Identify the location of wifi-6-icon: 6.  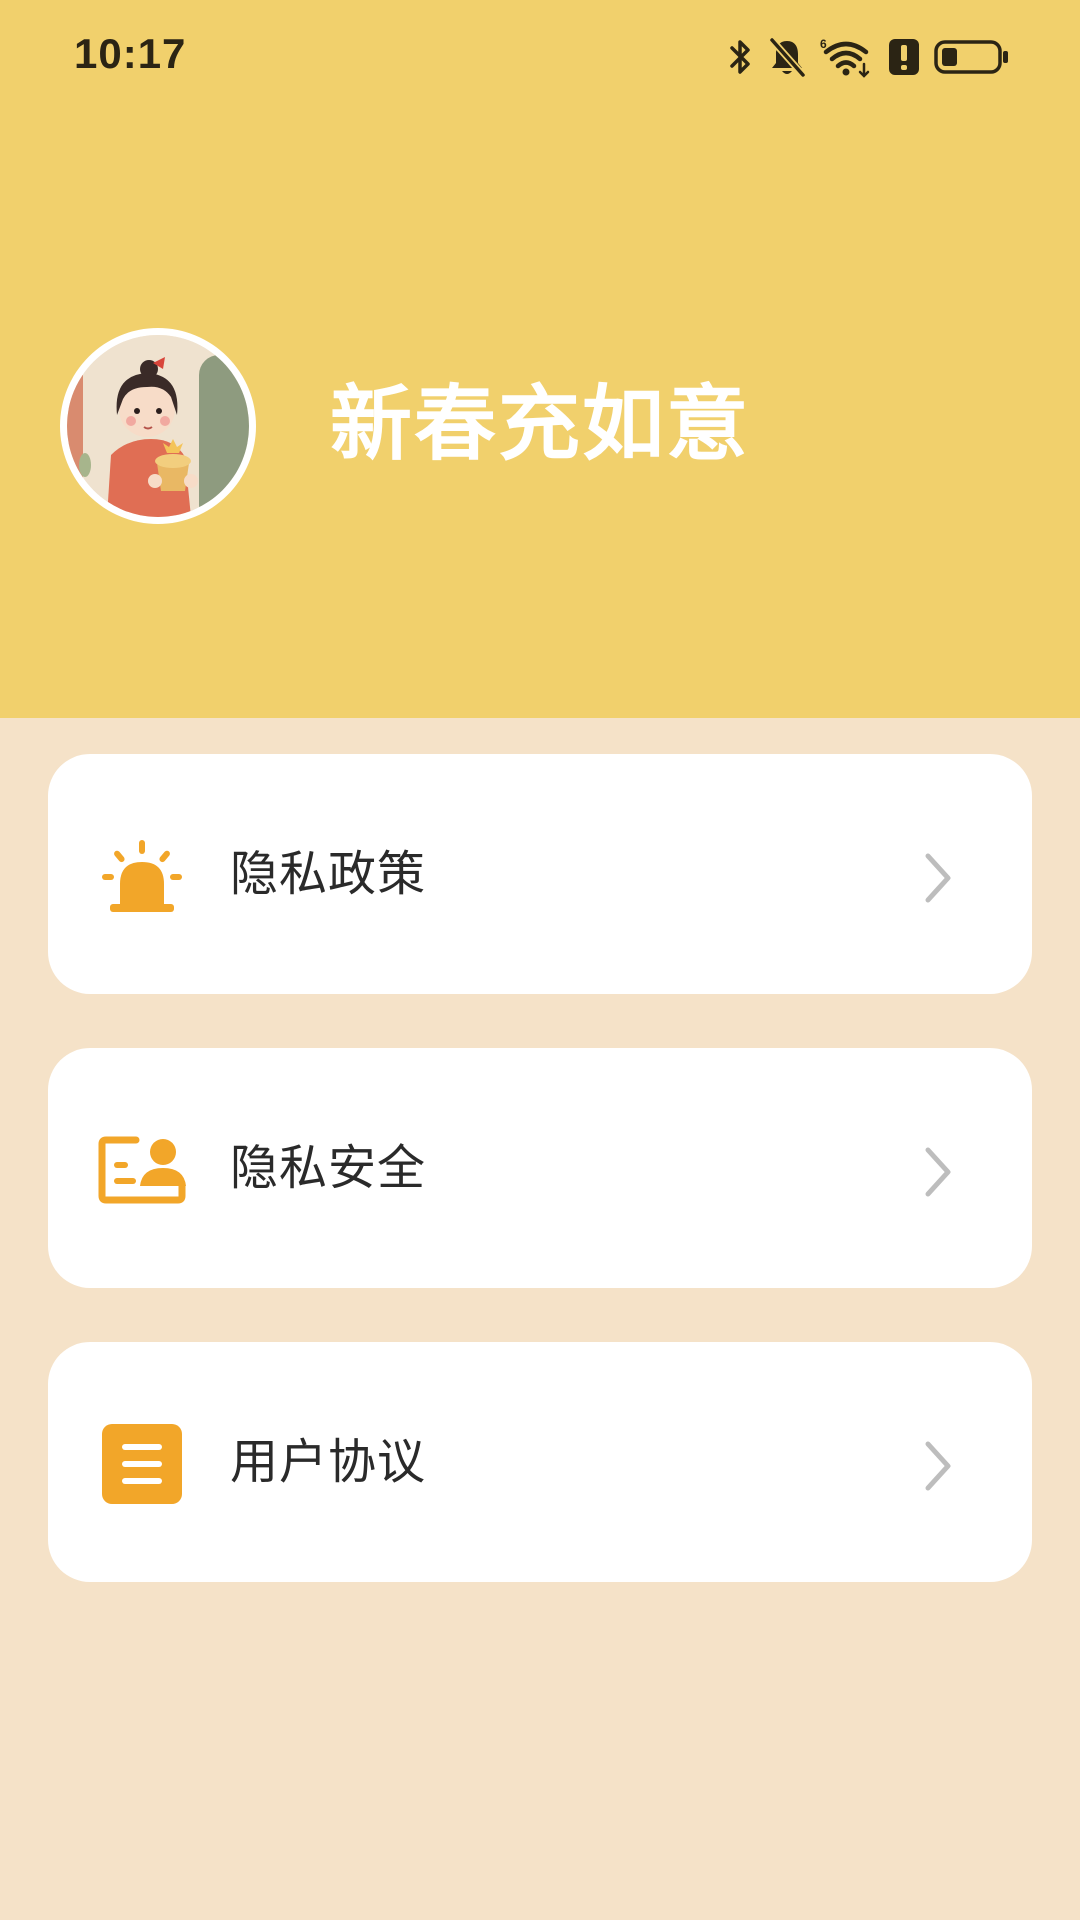
(845, 57).